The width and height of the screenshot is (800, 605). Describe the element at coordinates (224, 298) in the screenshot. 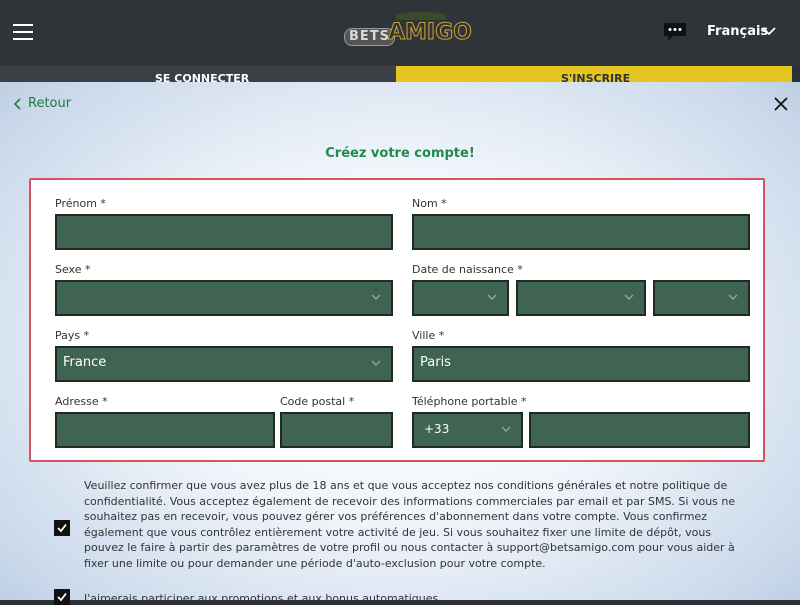

I see `sexe-select` at that location.